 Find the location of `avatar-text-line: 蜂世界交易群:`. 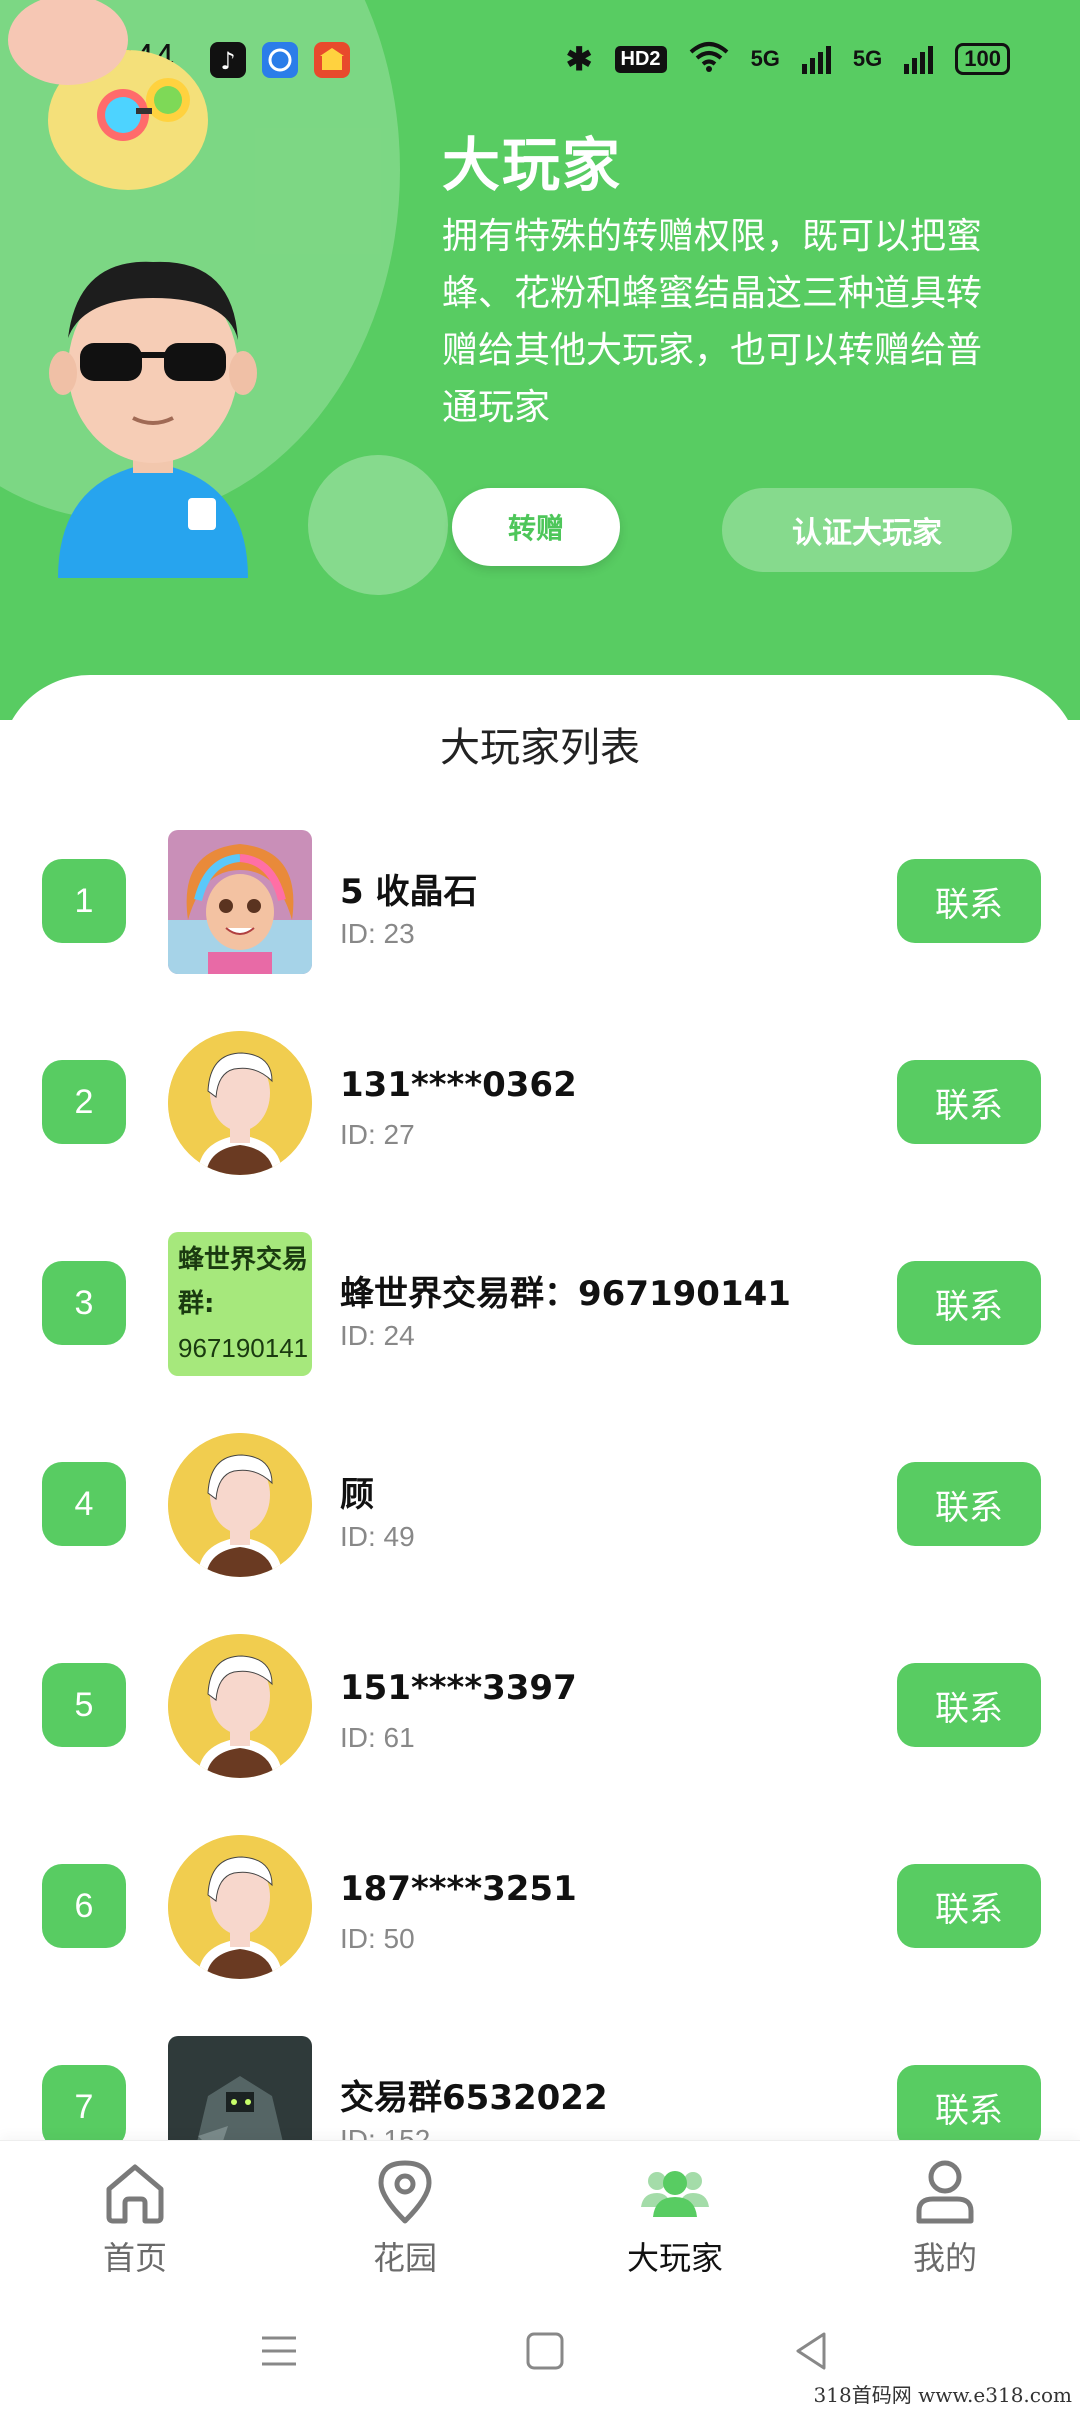

avatar-text-line: 蜂世界交易群: is located at coordinates (243, 1282).